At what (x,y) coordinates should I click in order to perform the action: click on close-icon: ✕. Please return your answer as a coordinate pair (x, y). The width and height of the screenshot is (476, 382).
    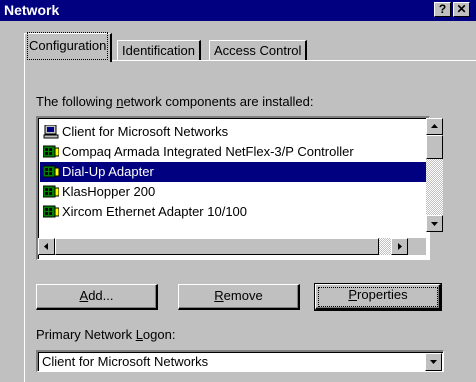
    Looking at the image, I should click on (461, 9).